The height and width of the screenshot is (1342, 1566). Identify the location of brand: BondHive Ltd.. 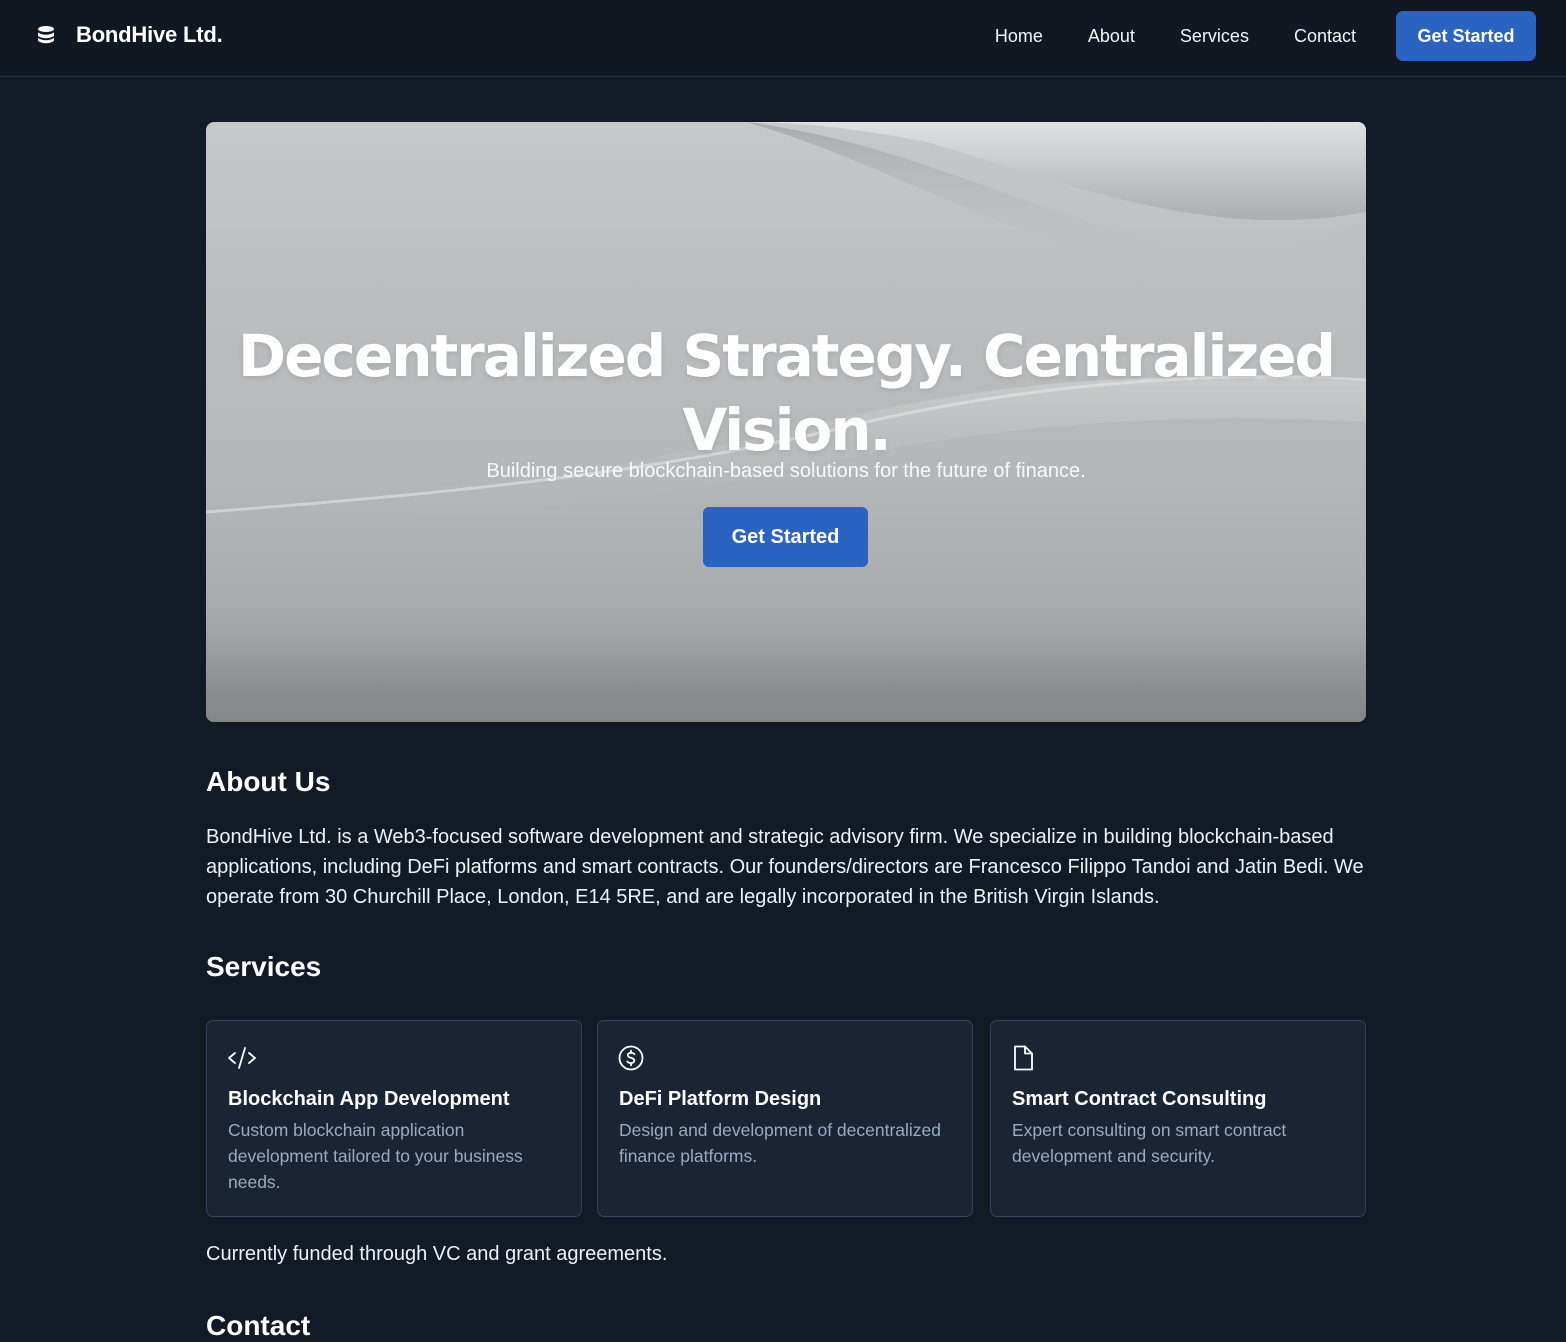
(129, 35).